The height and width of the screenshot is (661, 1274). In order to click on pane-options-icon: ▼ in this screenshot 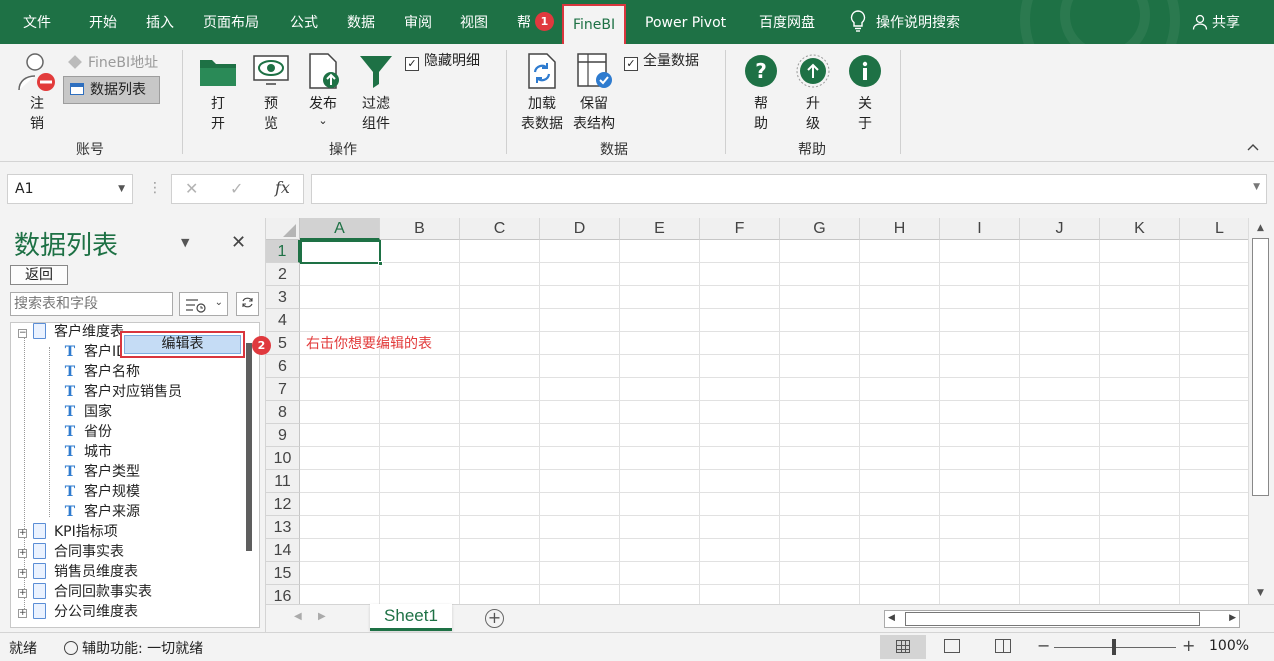, I will do `click(185, 242)`.